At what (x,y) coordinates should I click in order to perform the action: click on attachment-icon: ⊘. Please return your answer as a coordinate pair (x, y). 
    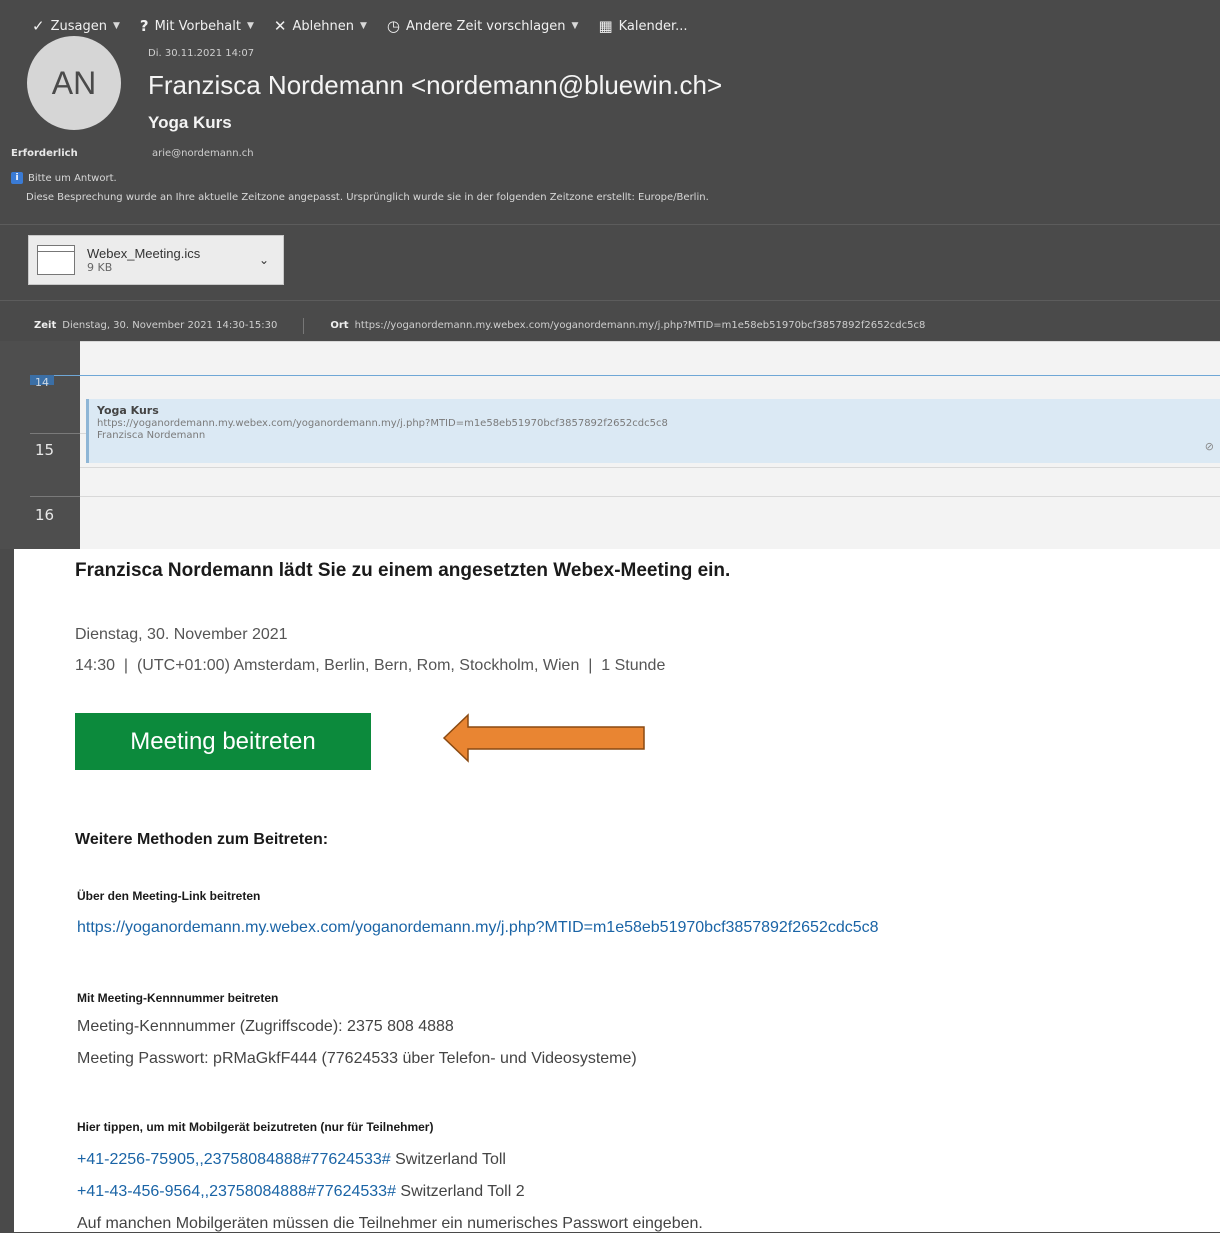
    Looking at the image, I should click on (1209, 446).